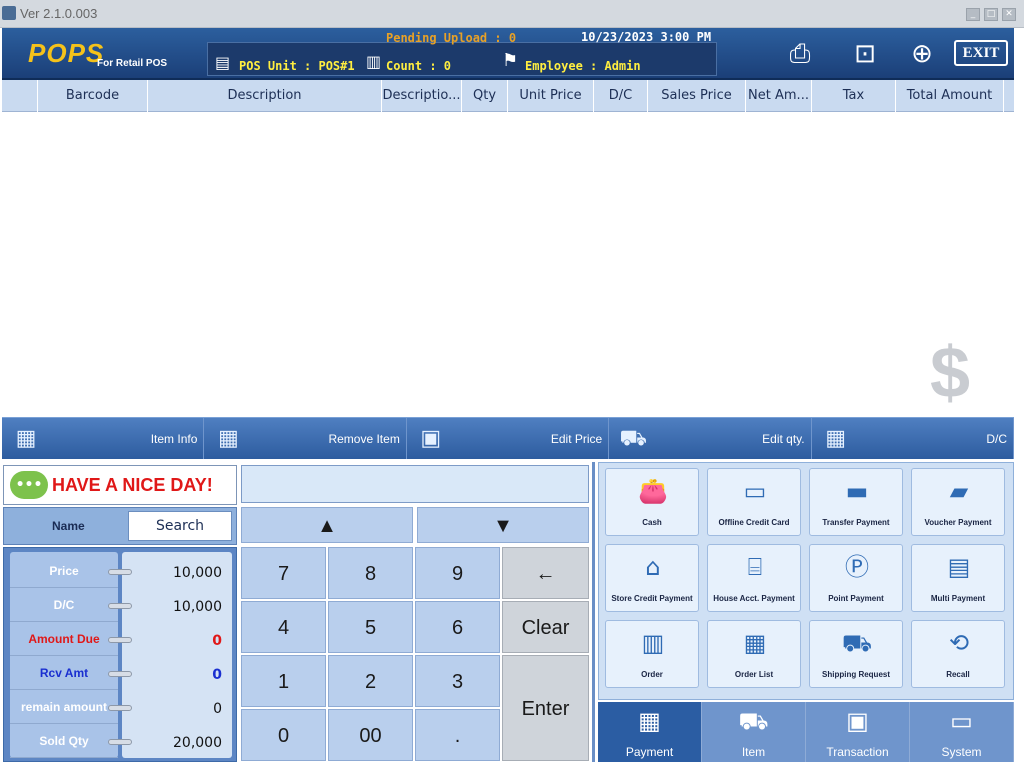 This screenshot has height=766, width=1024. Describe the element at coordinates (922, 54) in the screenshot. I see `lock-icon: ⊕` at that location.